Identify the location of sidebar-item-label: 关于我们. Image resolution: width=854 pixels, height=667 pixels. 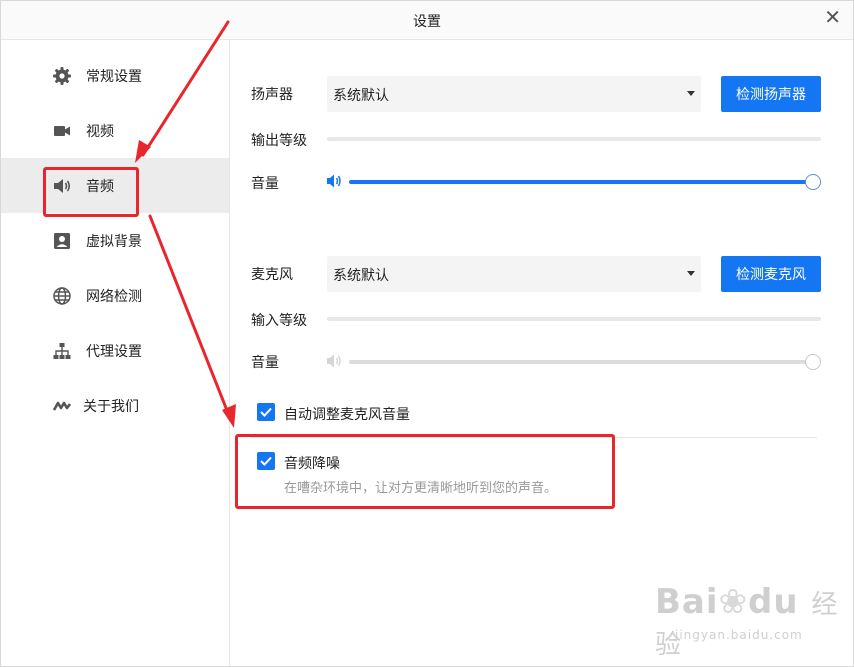
(111, 406).